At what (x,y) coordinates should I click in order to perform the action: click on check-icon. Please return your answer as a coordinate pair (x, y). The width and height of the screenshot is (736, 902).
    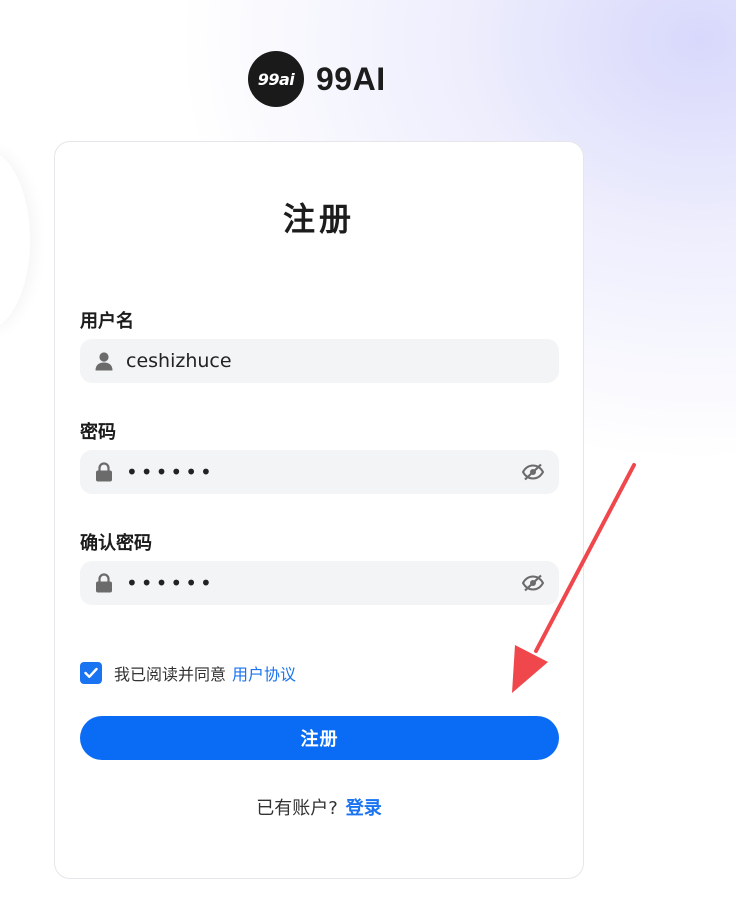
    Looking at the image, I should click on (91, 672).